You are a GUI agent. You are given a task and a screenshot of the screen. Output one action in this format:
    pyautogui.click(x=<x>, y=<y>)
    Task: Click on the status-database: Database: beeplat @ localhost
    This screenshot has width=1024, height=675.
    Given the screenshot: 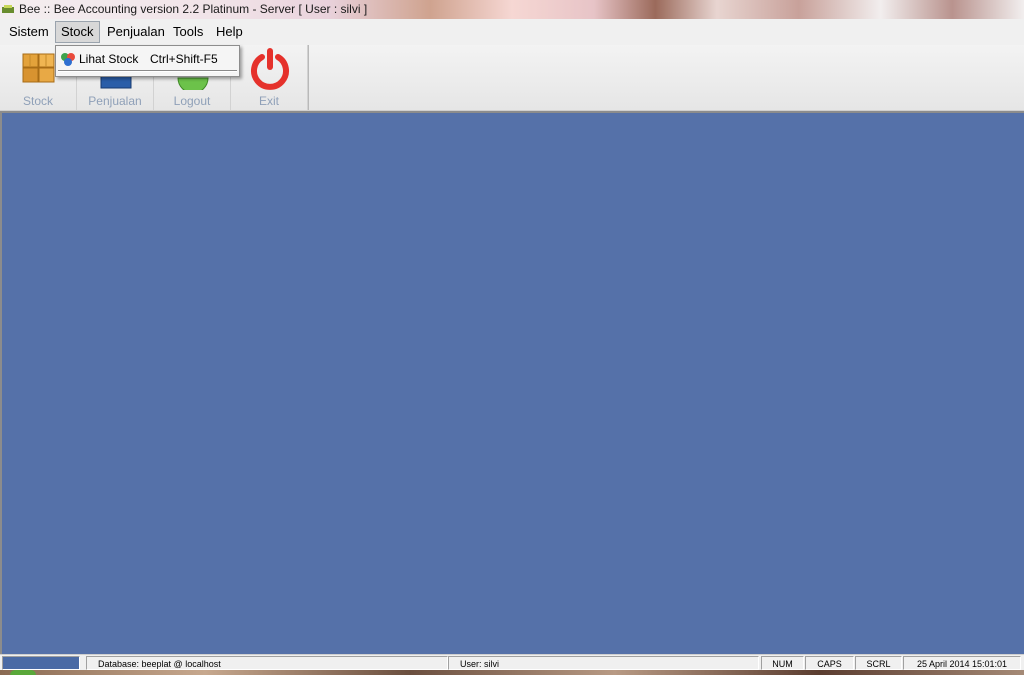 What is the action you would take?
    pyautogui.click(x=267, y=663)
    